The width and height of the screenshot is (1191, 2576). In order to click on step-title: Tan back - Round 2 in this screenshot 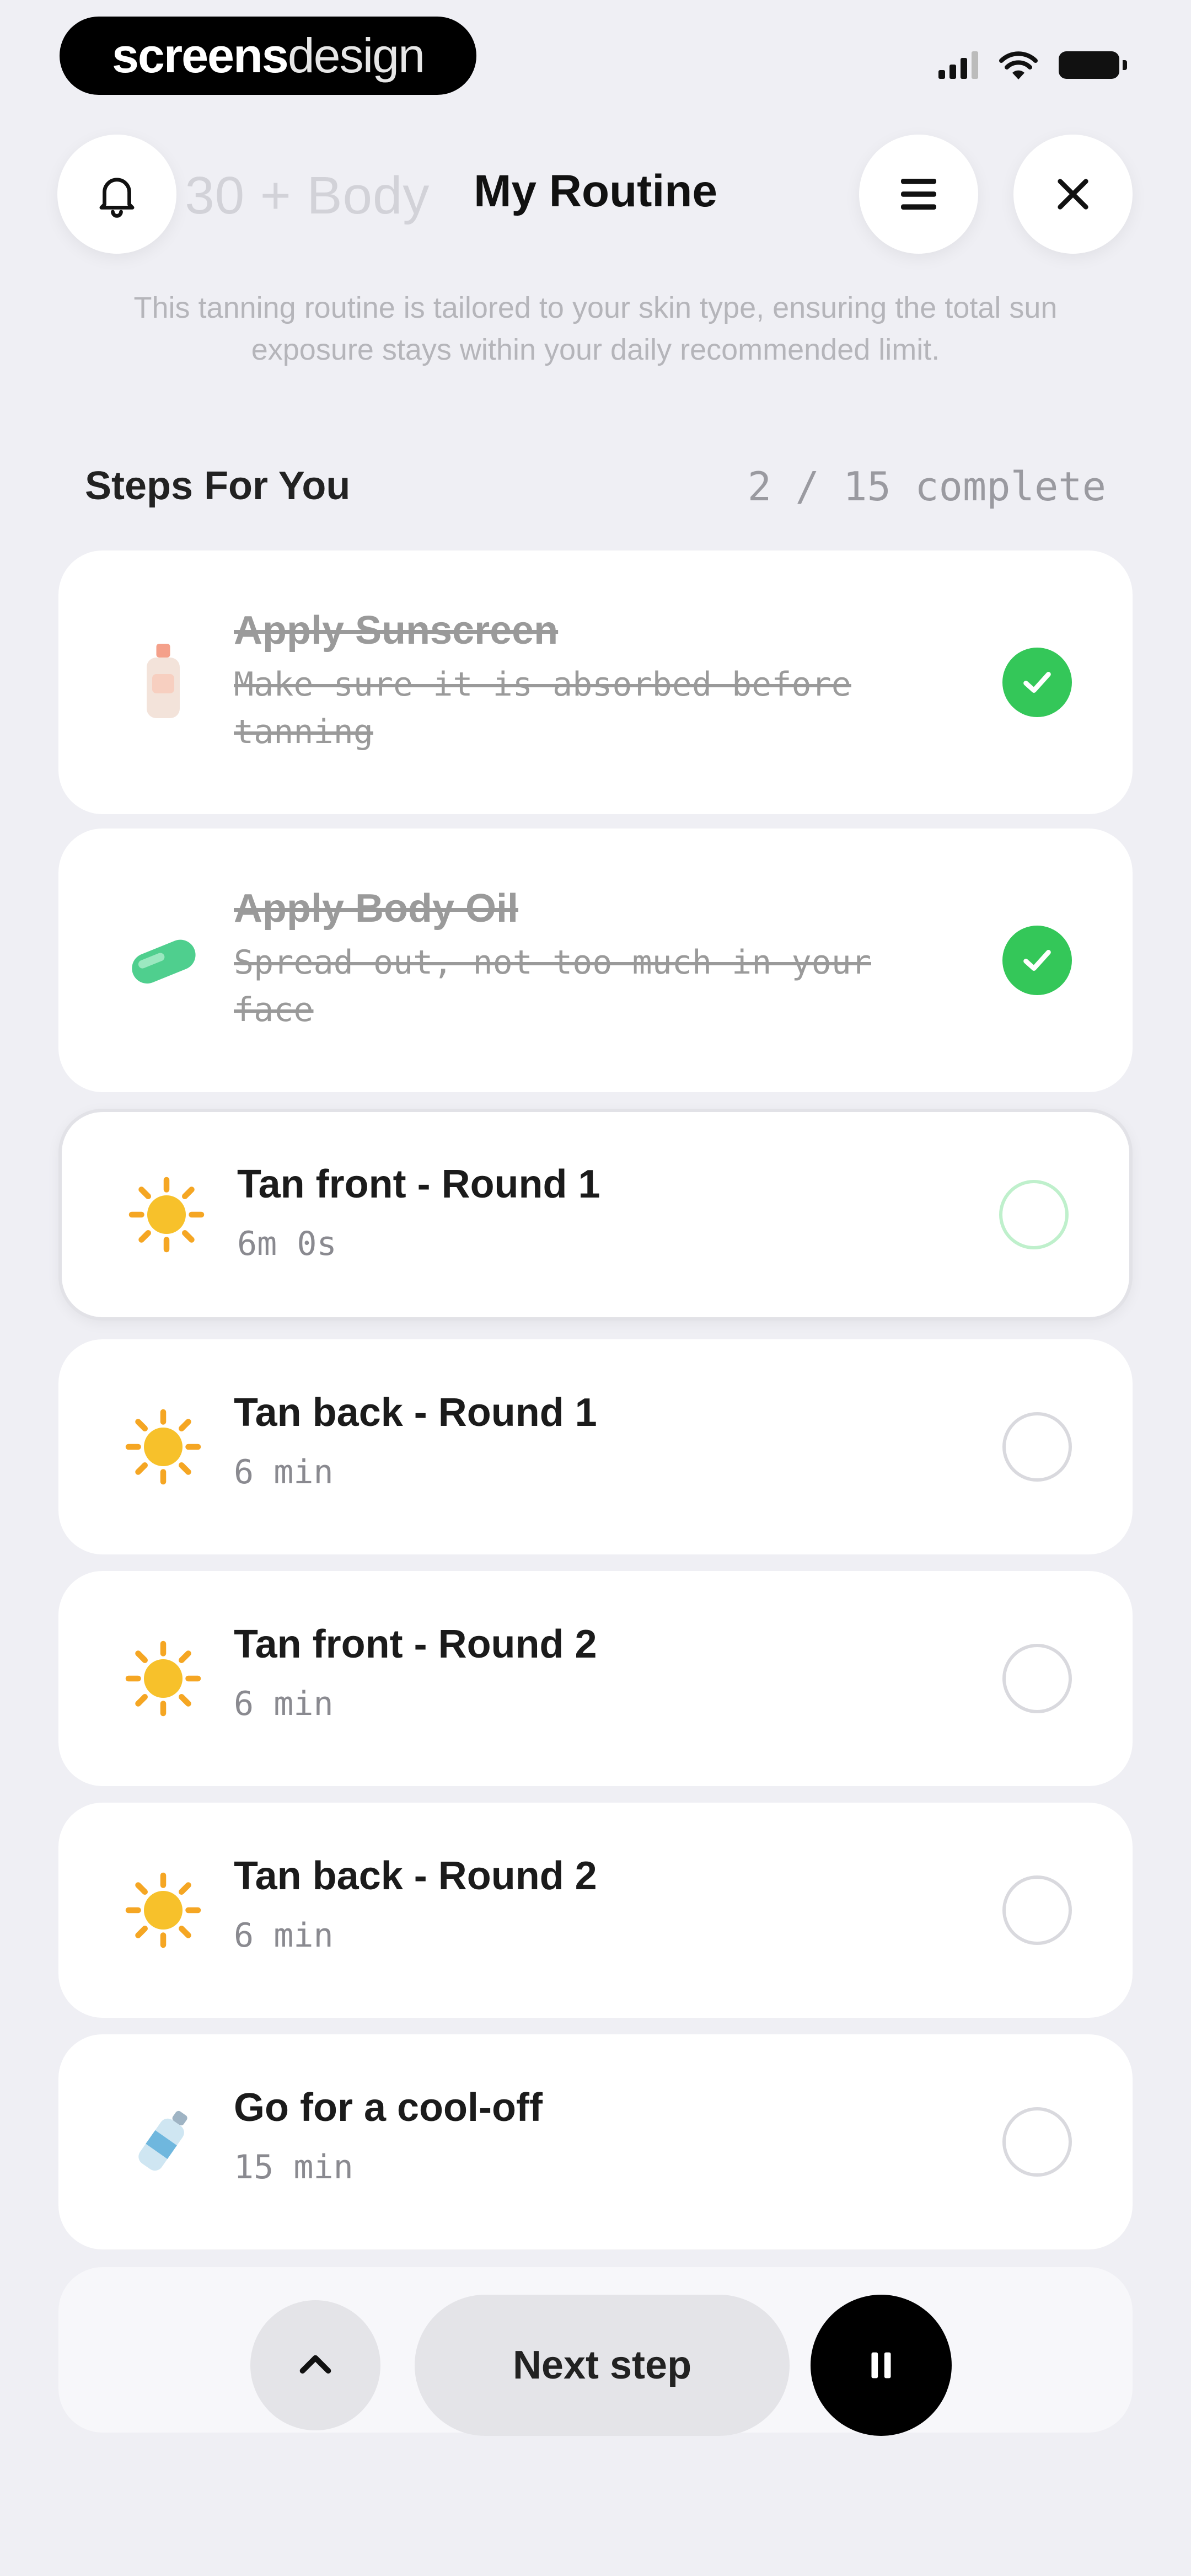, I will do `click(416, 1876)`.